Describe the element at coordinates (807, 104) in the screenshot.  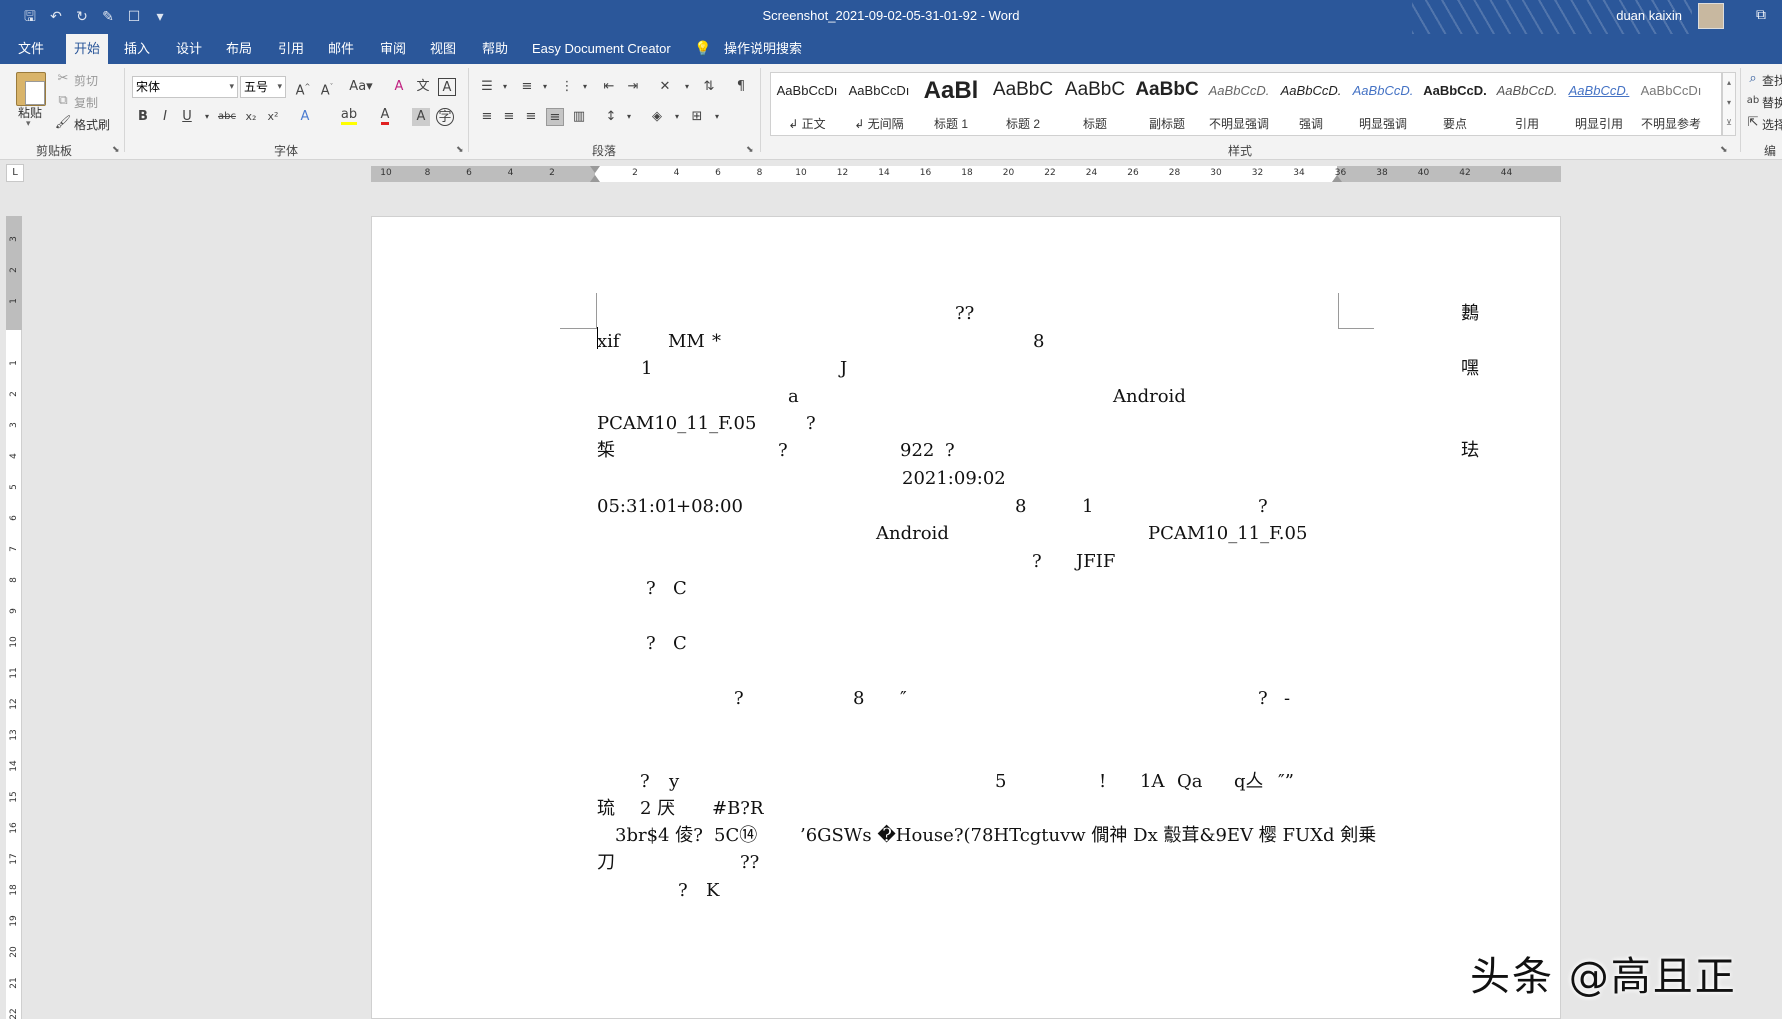
I see `style-normal: AaBbCcDı ↲ 正文` at that location.